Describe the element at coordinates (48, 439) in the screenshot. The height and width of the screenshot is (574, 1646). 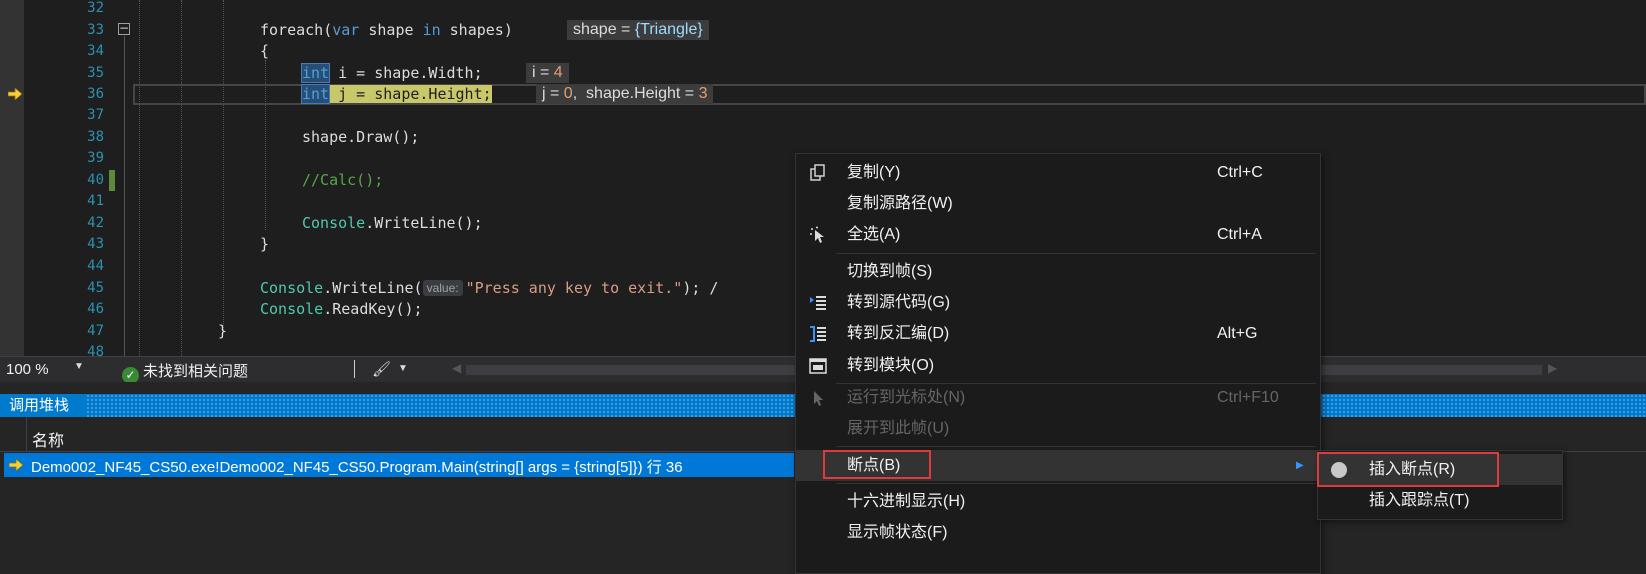
I see `column-header-name: 名称` at that location.